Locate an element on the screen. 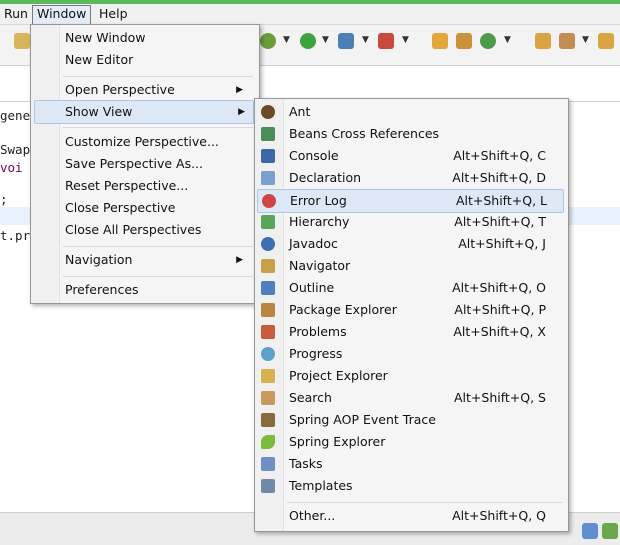 This screenshot has width=620, height=545. view-item-outline: Outline Alt+Shift+Q, O is located at coordinates (410, 288).